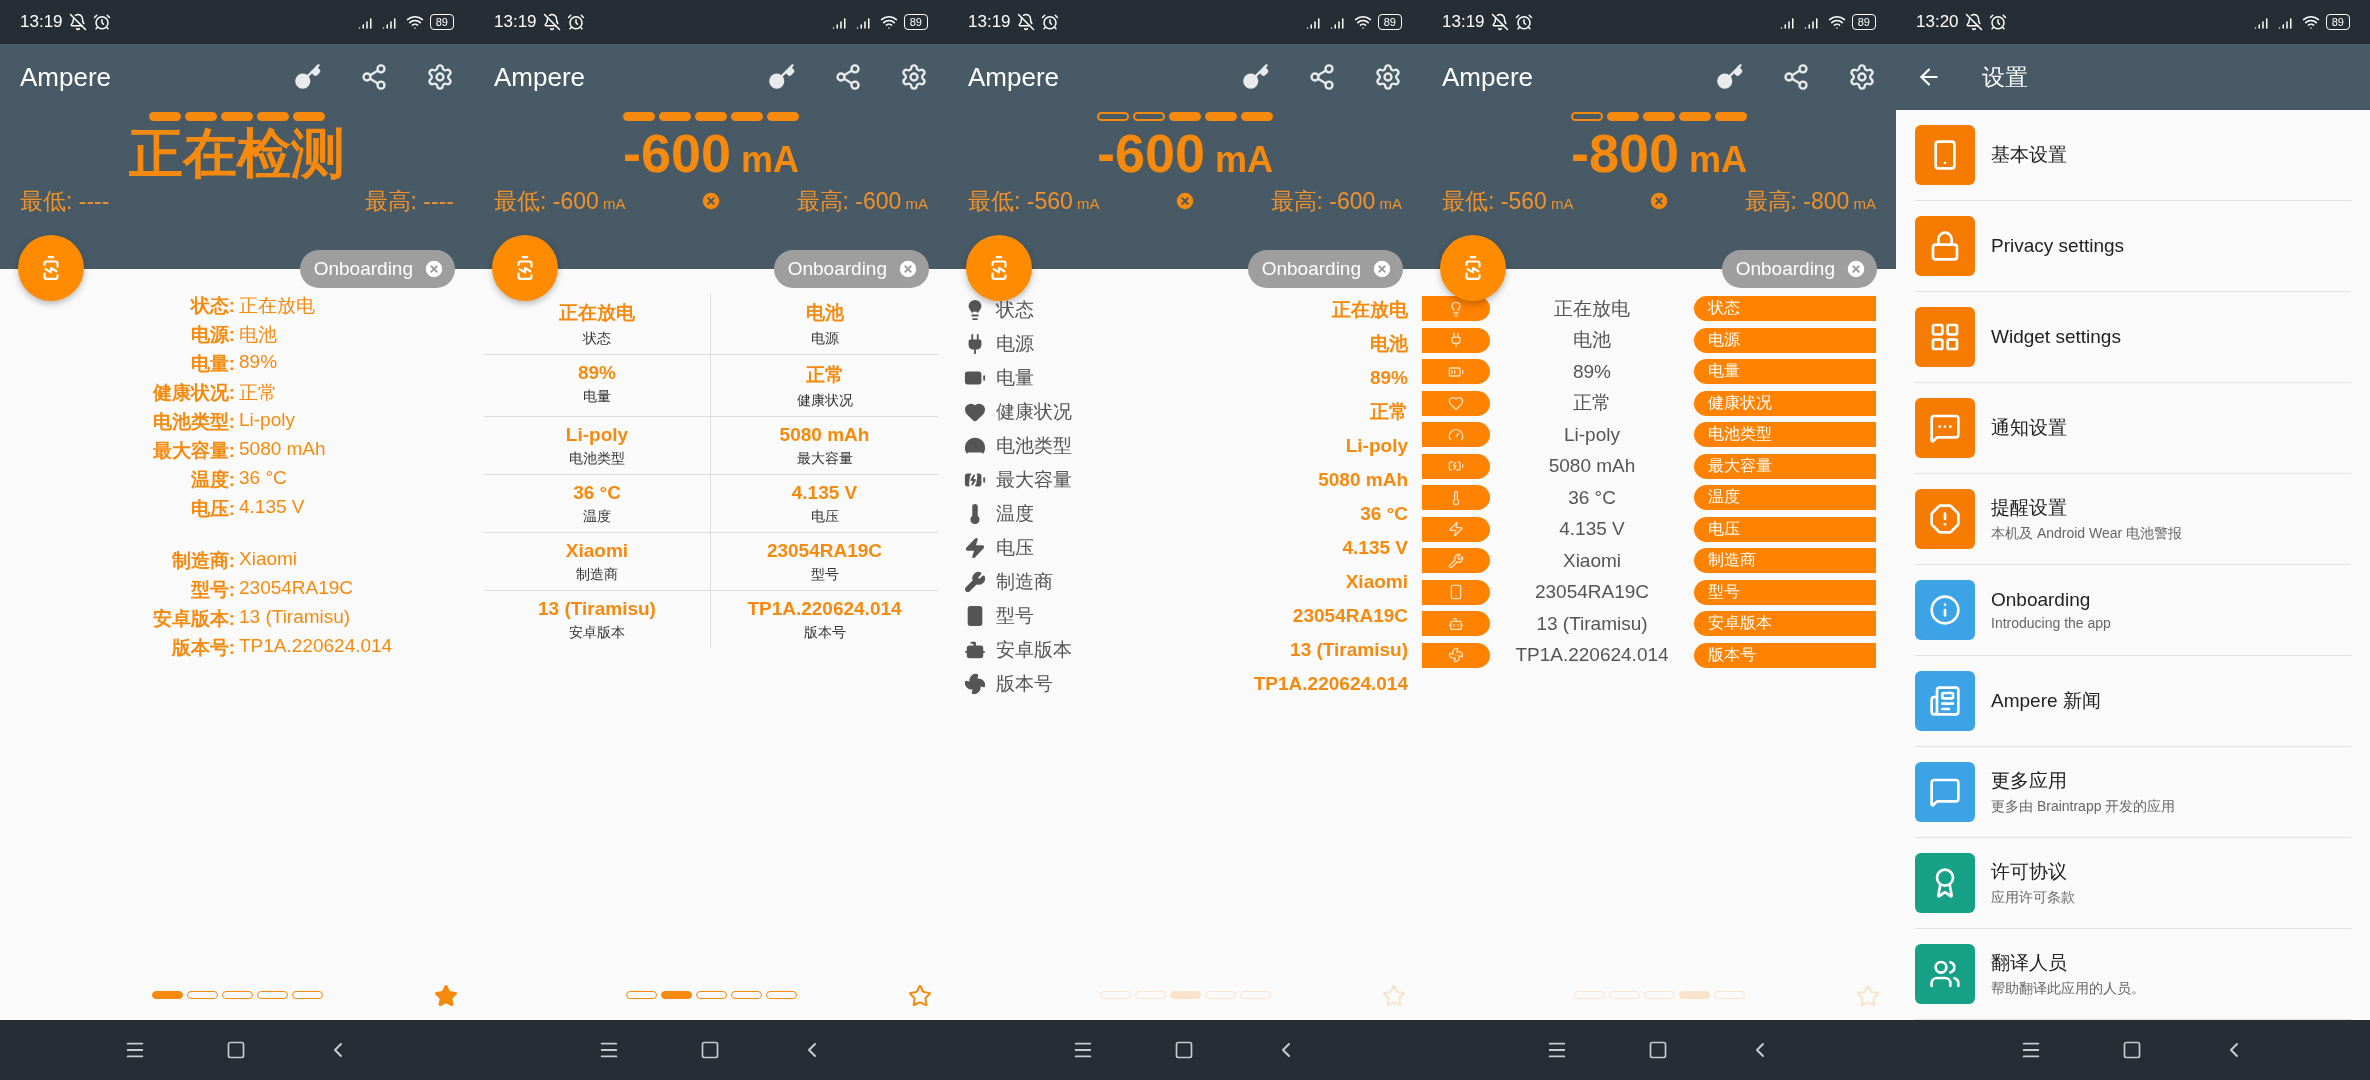  Describe the element at coordinates (316, 646) in the screenshot. I see `info-value: TP1A.220624.014` at that location.